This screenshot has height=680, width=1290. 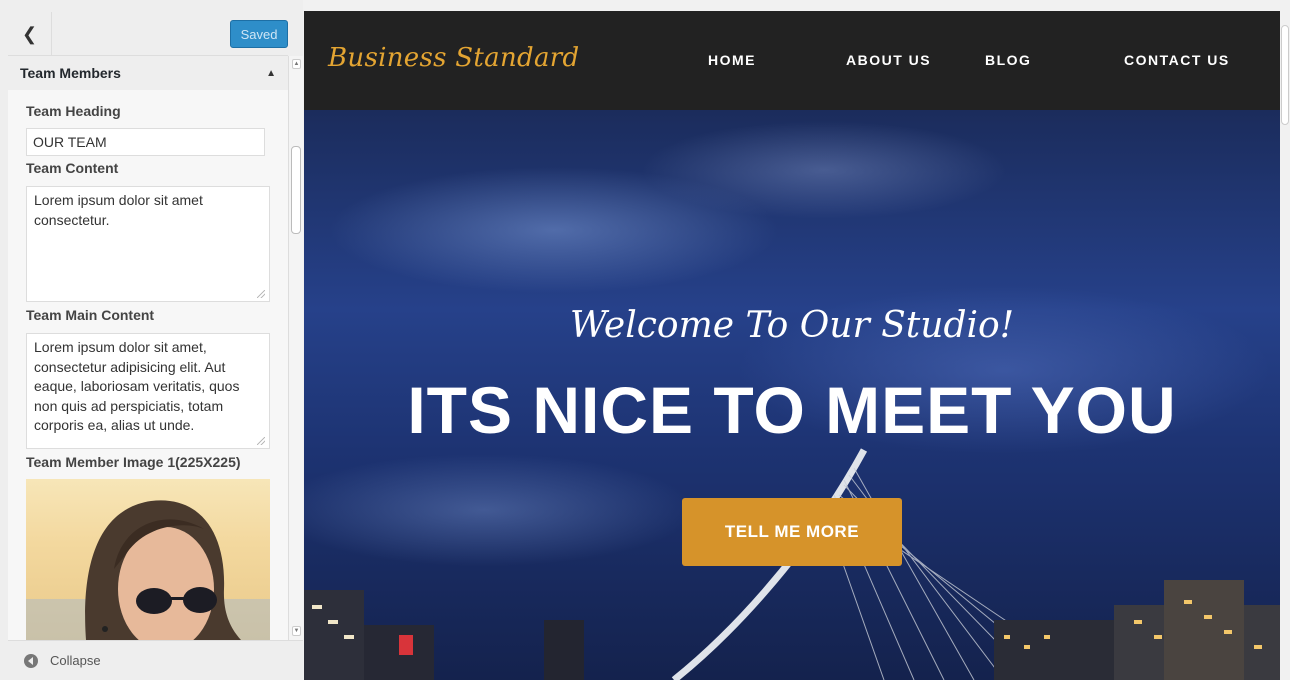 I want to click on back-button: ❮, so click(x=30, y=34).